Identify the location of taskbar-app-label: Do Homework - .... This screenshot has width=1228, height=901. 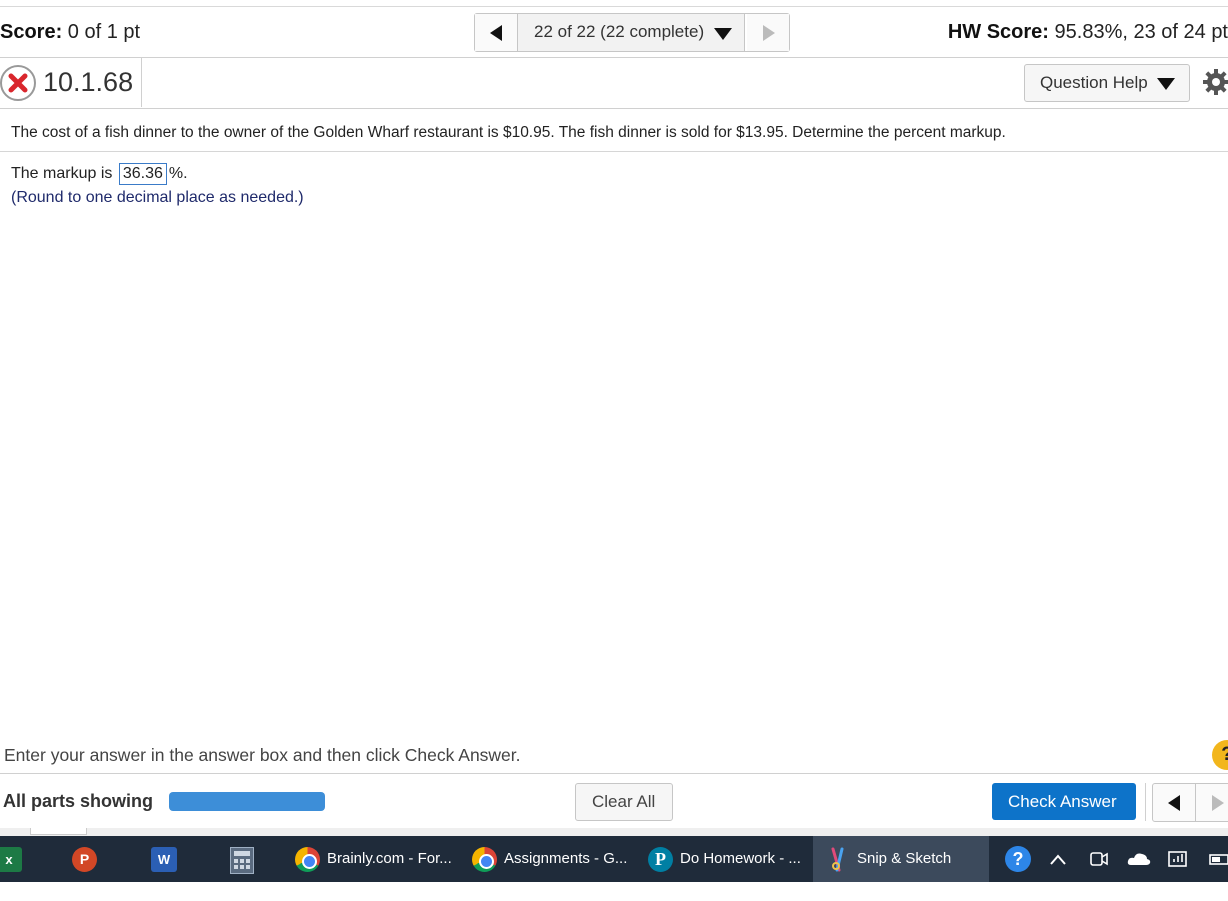
(740, 858).